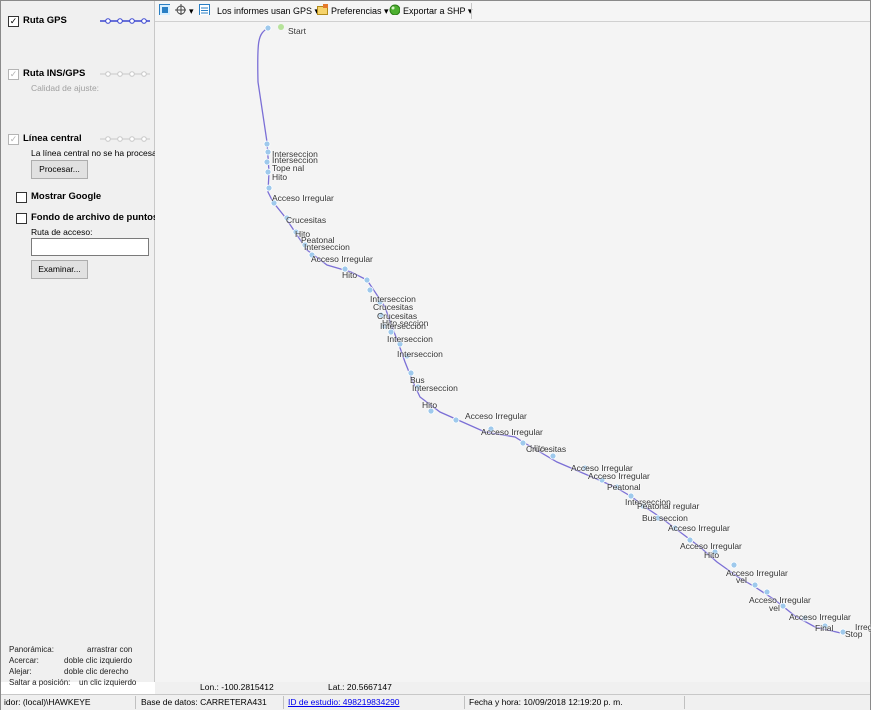 The image size is (871, 710). What do you see at coordinates (204, 702) in the screenshot?
I see `database-status: Base de datos: CARRETERA431` at bounding box center [204, 702].